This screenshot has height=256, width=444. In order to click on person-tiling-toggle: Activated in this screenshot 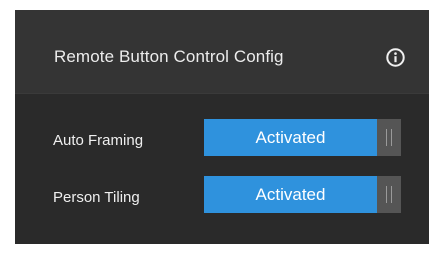, I will do `click(302, 194)`.